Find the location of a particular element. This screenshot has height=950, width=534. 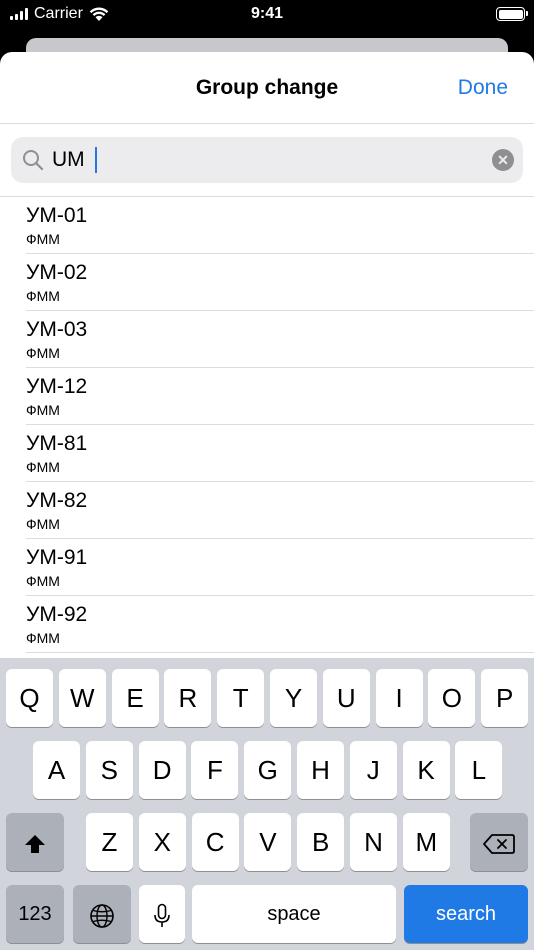

group-name: УМ-01 is located at coordinates (57, 215).